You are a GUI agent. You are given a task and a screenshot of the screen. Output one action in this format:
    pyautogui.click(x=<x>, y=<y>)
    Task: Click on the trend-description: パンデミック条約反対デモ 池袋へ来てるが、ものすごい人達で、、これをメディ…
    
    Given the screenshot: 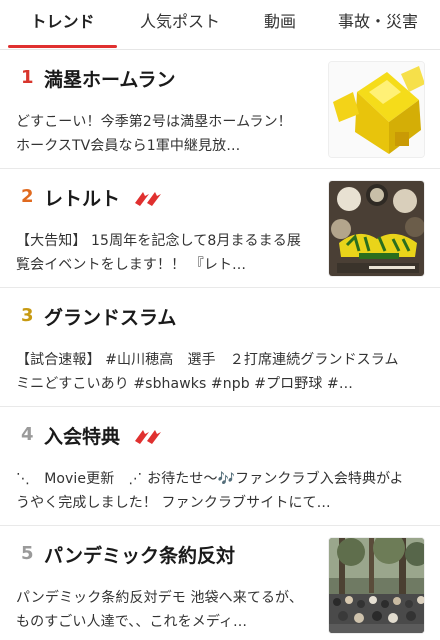 What is the action you would take?
    pyautogui.click(x=159, y=610)
    